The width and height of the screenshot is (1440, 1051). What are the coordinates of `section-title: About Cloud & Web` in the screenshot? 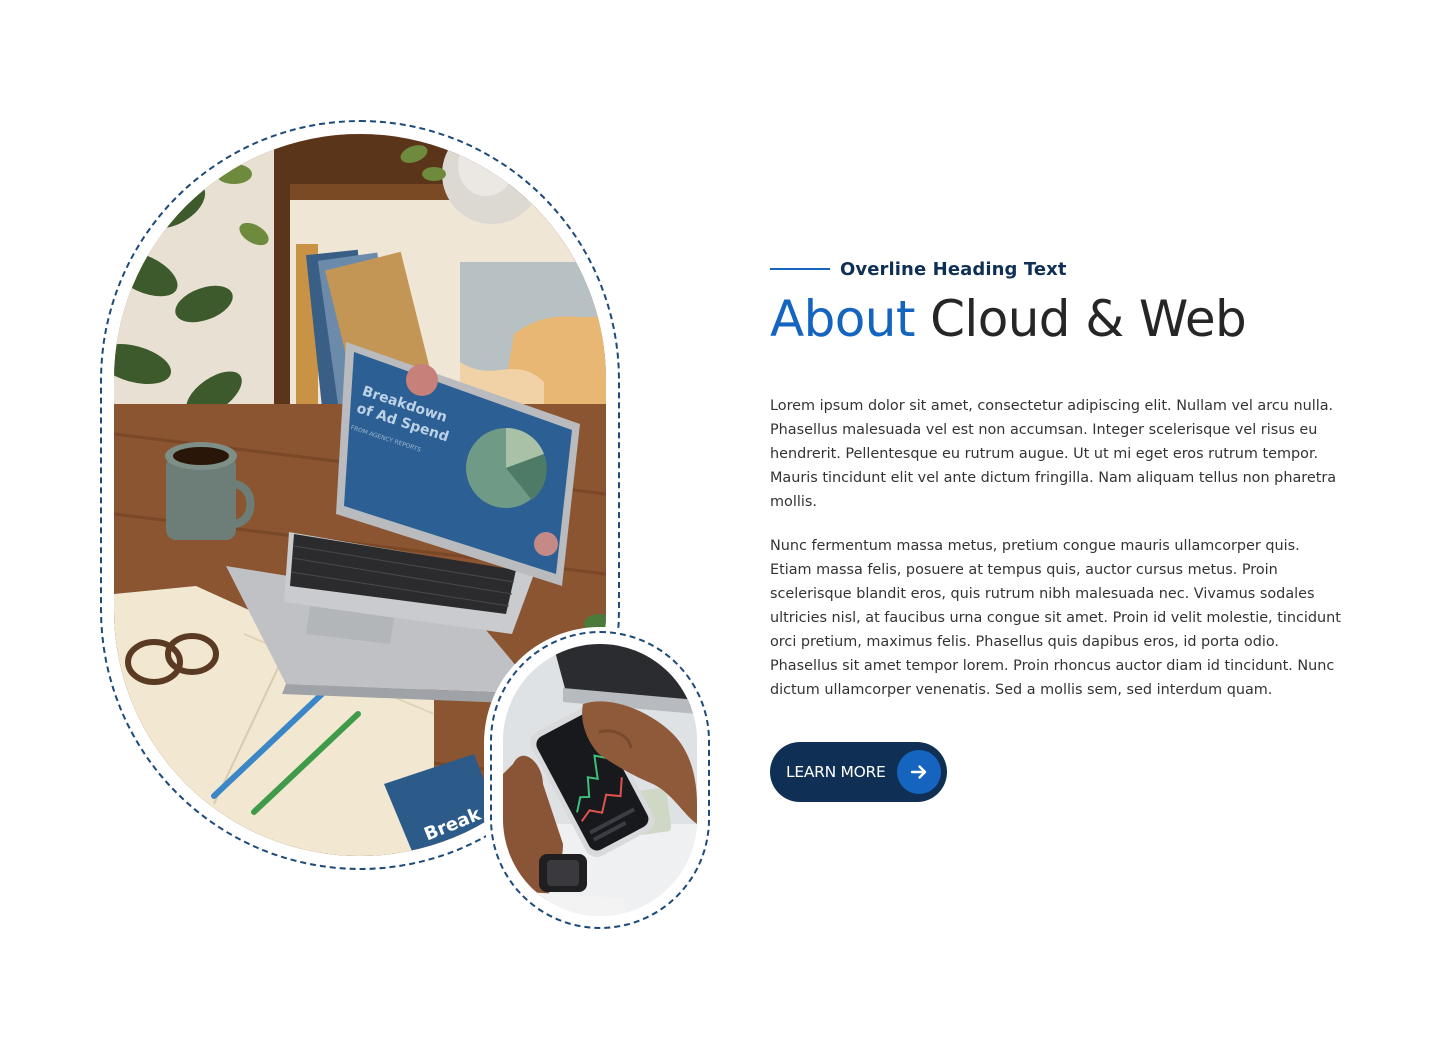 It's located at (1060, 319).